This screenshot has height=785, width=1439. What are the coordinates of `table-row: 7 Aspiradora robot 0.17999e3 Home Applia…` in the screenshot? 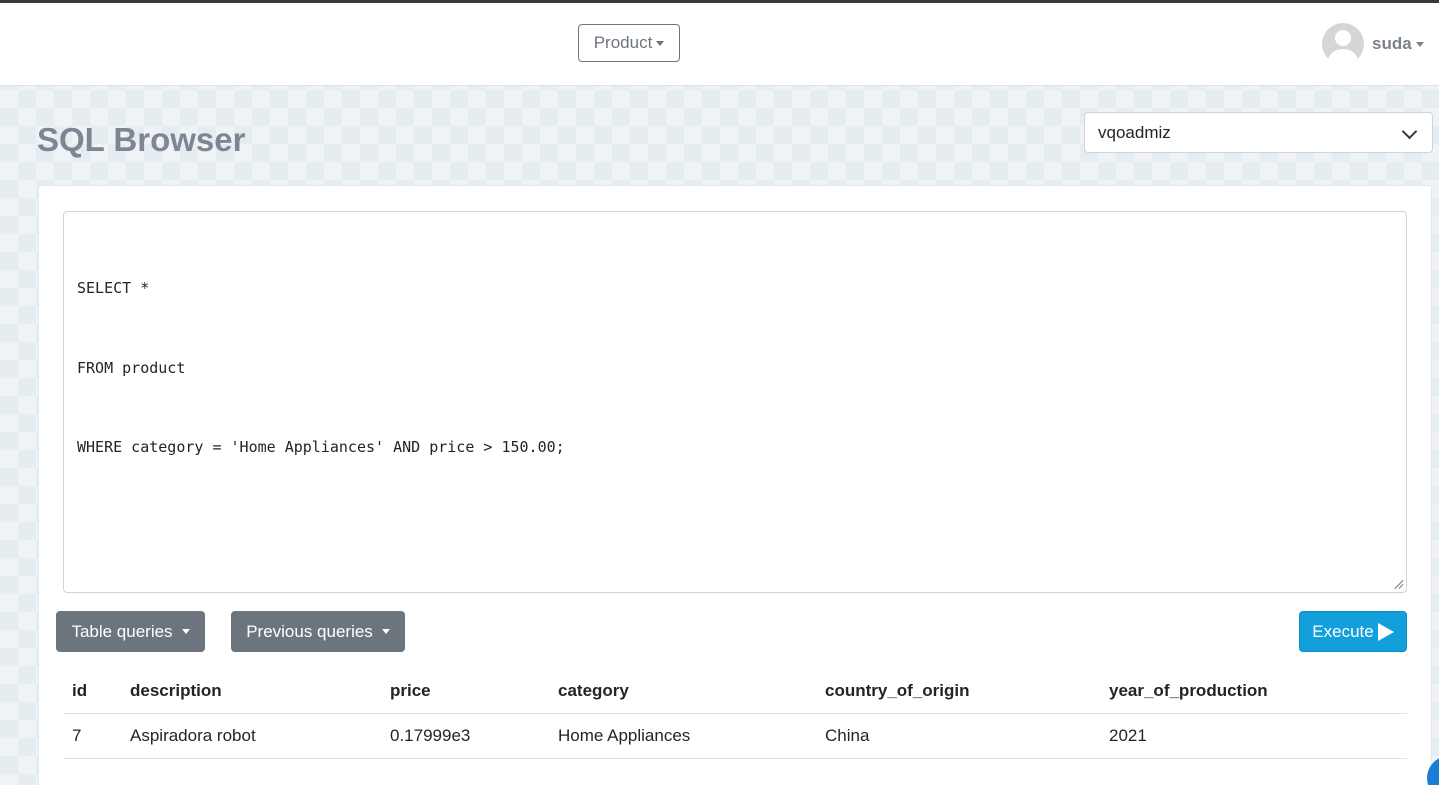 It's located at (735, 736).